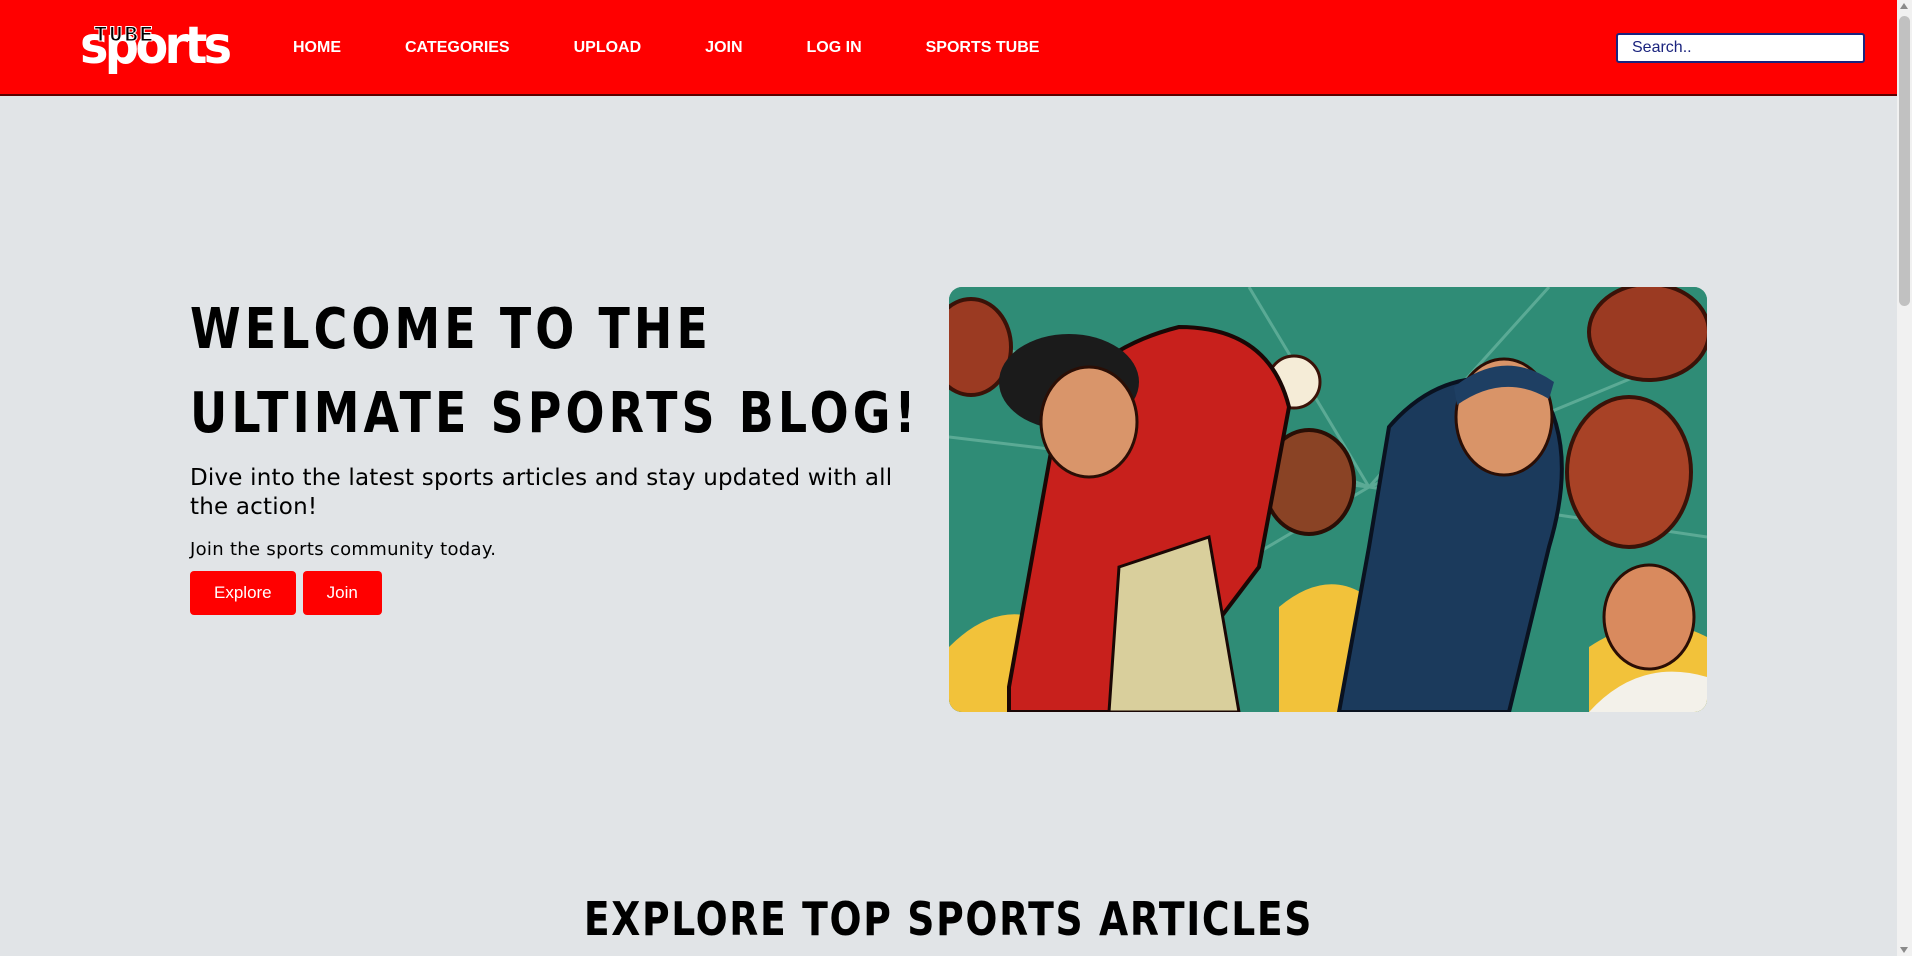 The height and width of the screenshot is (956, 1912). I want to click on nav-categories: CATEGORIES, so click(457, 48).